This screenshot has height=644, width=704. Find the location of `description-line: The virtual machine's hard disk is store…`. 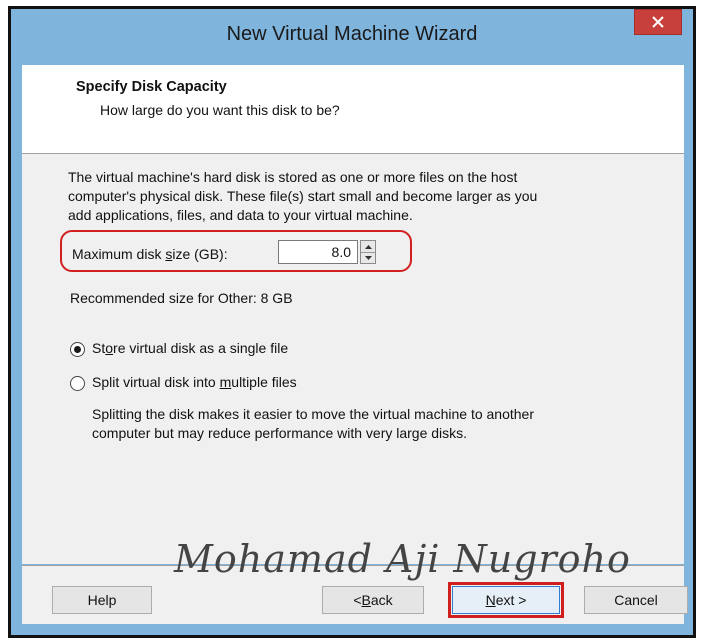

description-line: The virtual machine's hard disk is store… is located at coordinates (293, 177).